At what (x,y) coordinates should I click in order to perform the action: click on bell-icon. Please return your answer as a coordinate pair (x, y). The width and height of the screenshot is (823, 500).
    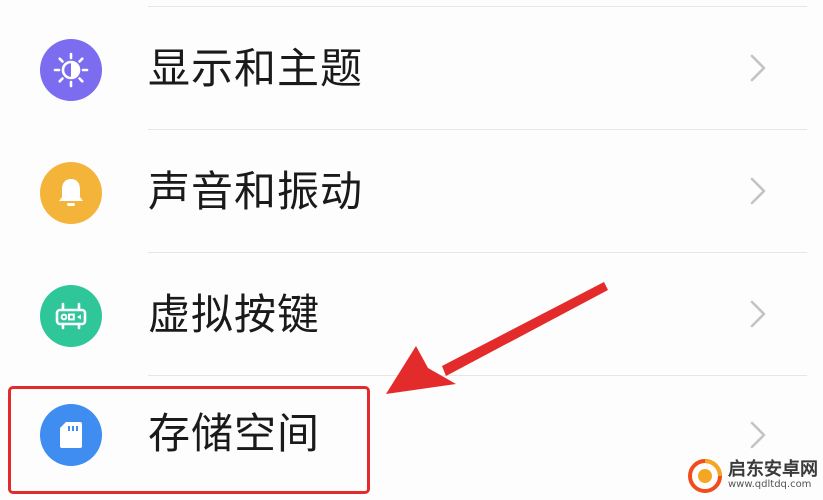
    Looking at the image, I should click on (71, 193).